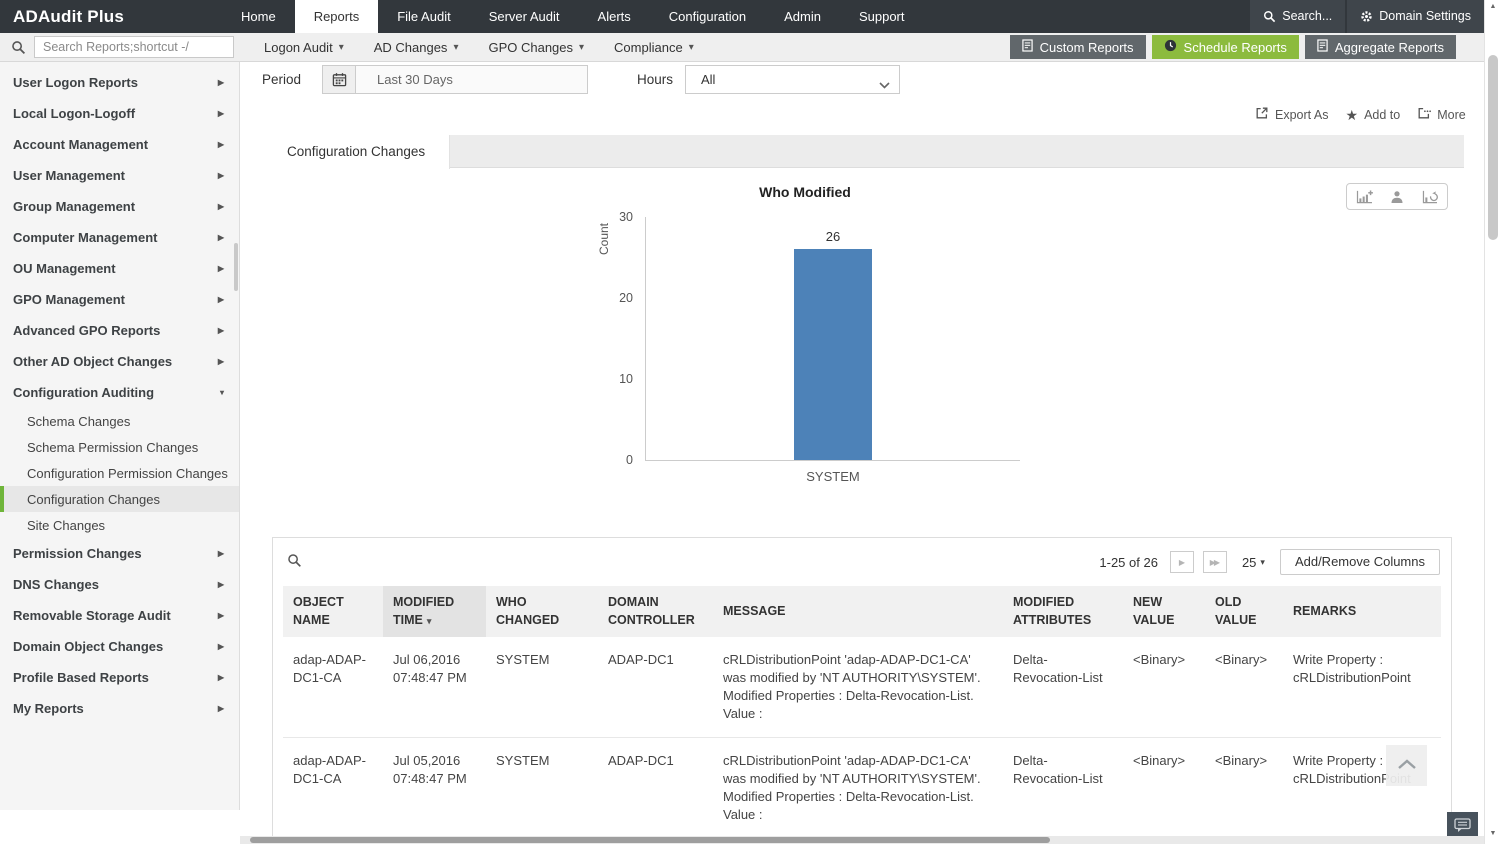 This screenshot has height=844, width=1500. Describe the element at coordinates (119, 646) in the screenshot. I see `sidebar-item-domain-object-changes: Domain Object Changes ▶` at that location.